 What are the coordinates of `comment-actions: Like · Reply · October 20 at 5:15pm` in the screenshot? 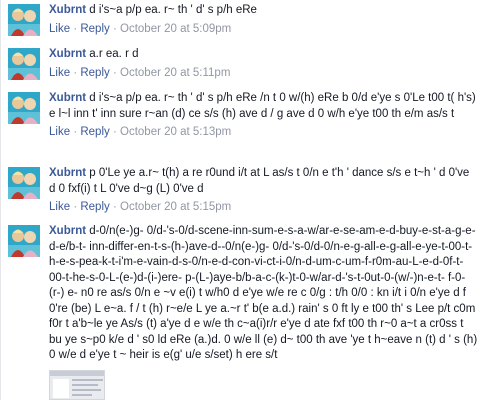 It's located at (263, 208).